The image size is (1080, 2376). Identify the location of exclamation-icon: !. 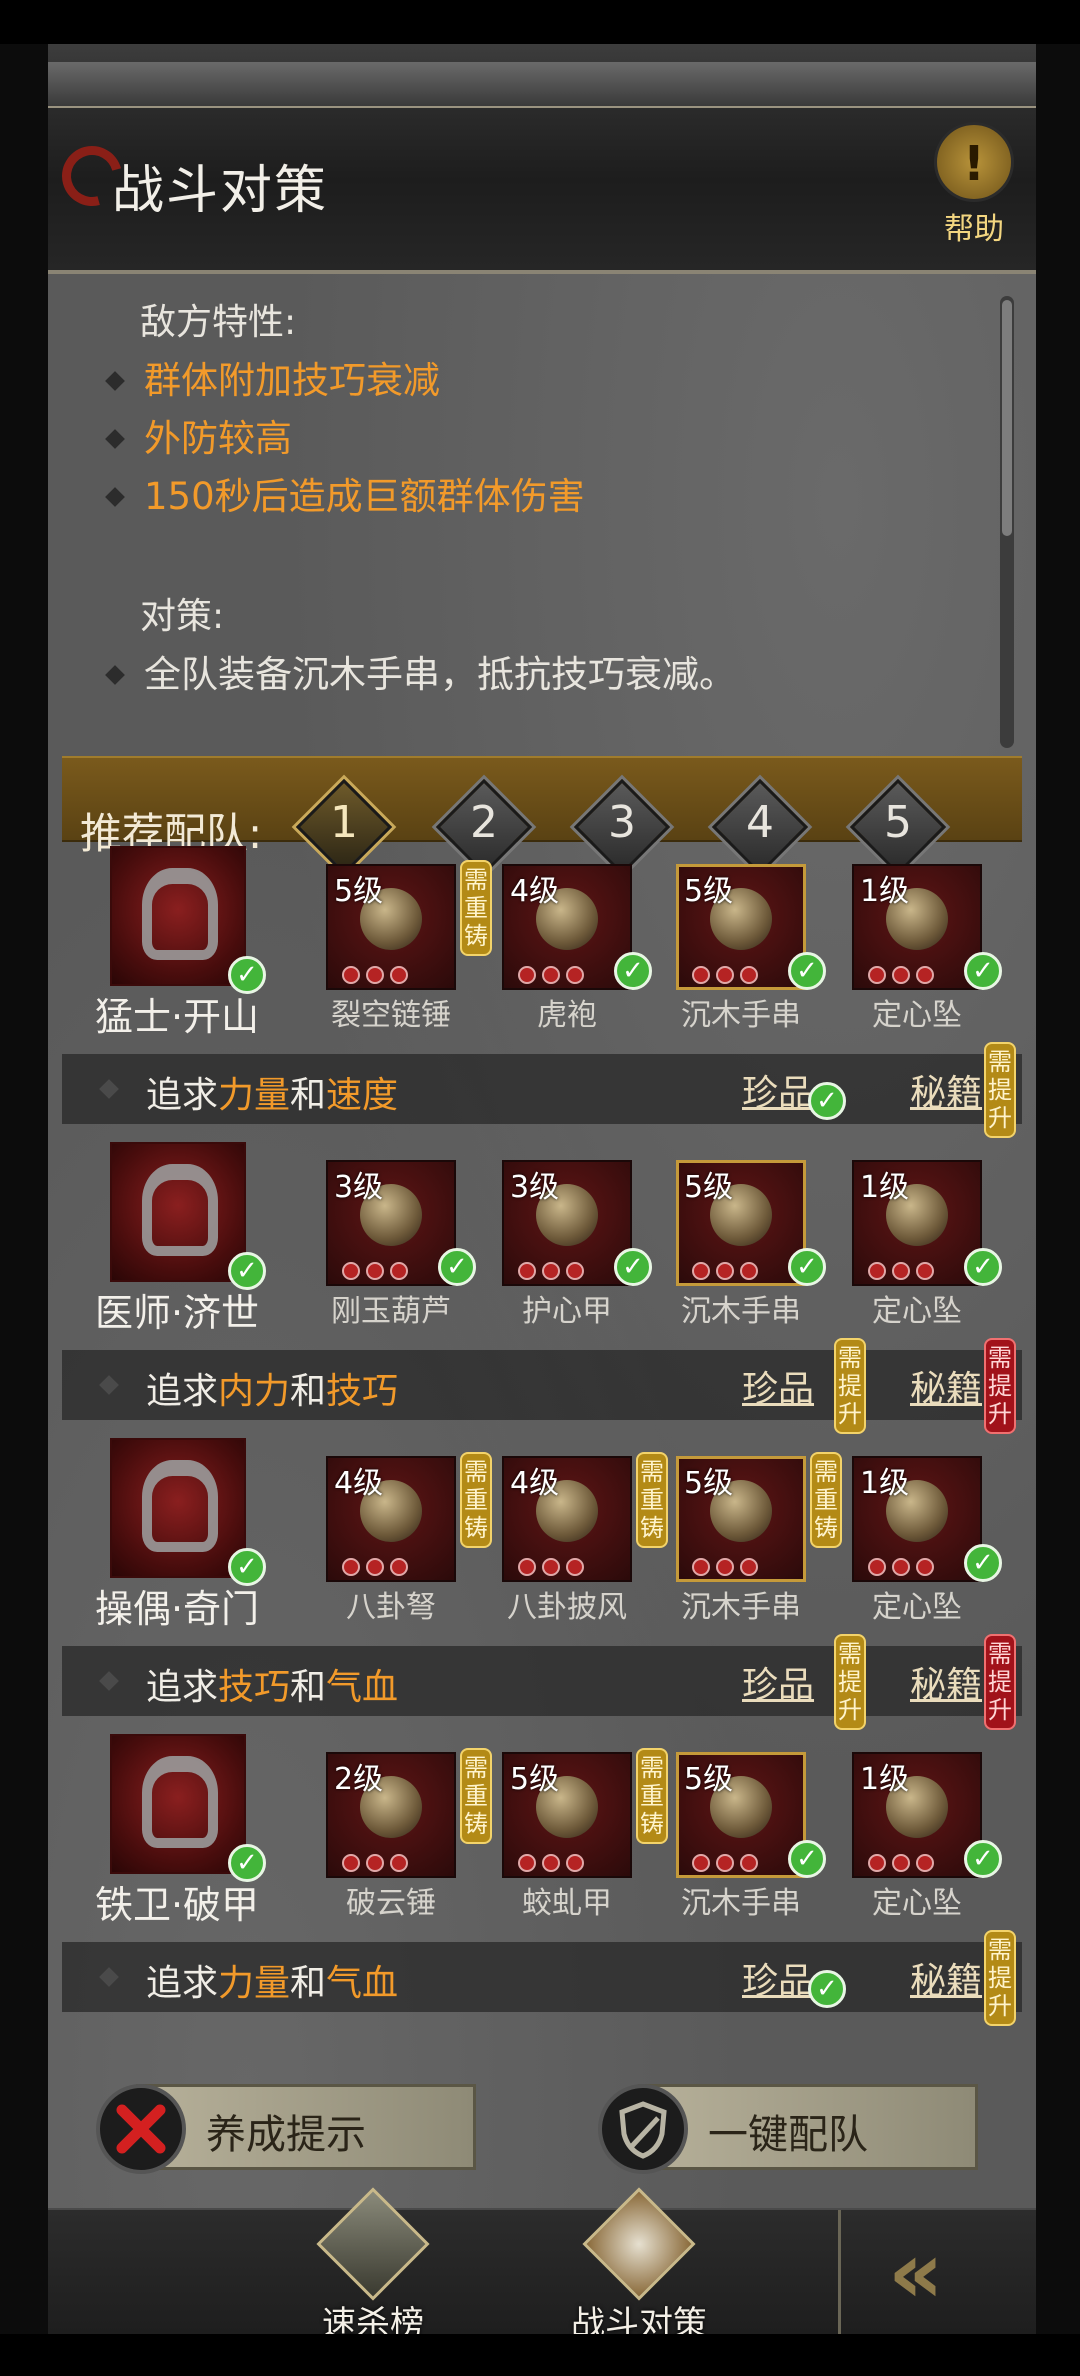
(974, 162).